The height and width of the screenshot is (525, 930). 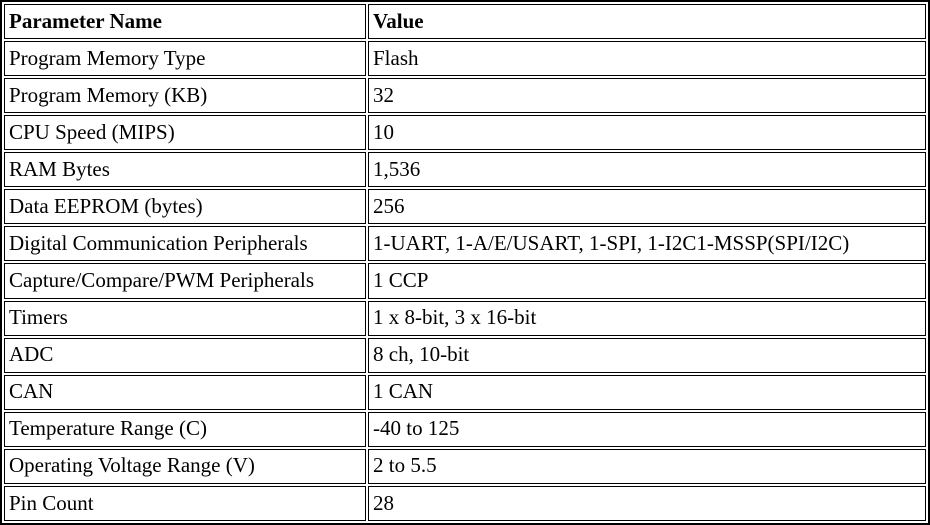 I want to click on cell-value: 10, so click(x=647, y=133).